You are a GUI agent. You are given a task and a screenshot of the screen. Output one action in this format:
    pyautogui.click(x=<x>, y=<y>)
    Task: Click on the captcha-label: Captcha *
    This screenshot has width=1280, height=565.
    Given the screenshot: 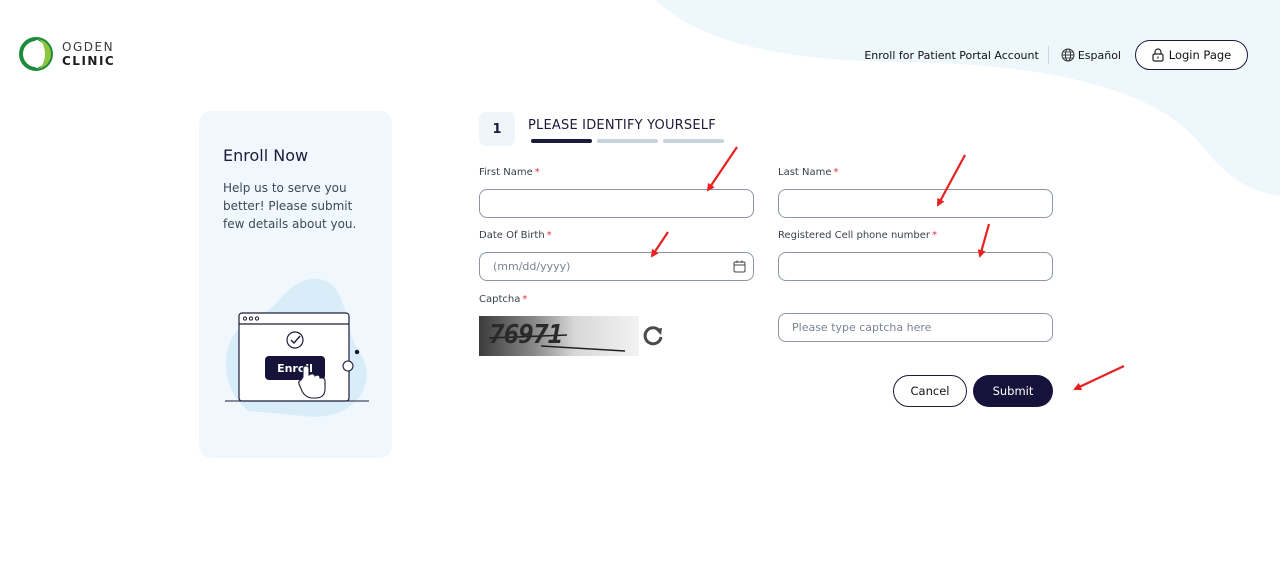 What is the action you would take?
    pyautogui.click(x=503, y=299)
    